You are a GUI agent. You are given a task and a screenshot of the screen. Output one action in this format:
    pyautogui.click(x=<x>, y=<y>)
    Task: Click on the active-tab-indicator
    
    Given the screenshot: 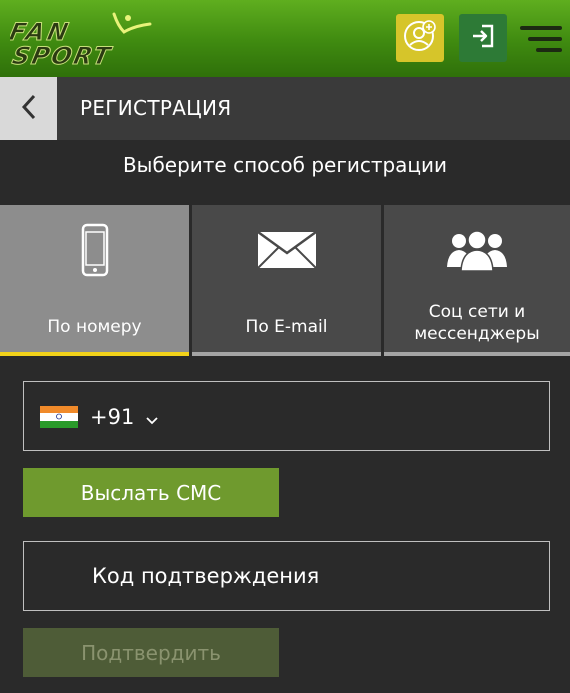 What is the action you would take?
    pyautogui.click(x=94, y=354)
    